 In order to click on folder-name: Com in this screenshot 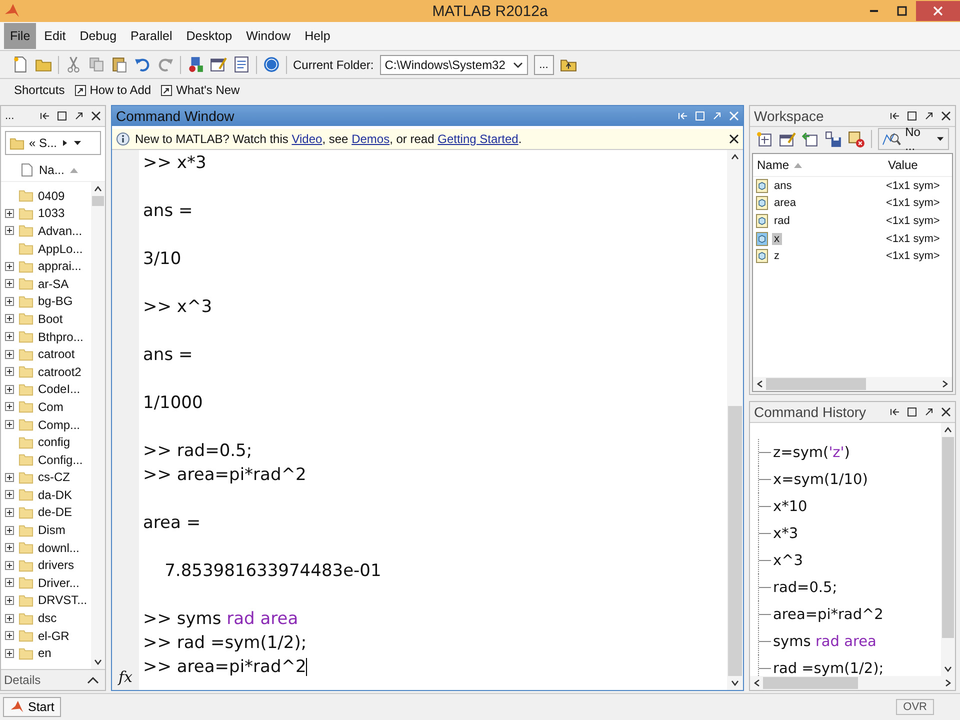, I will do `click(51, 407)`.